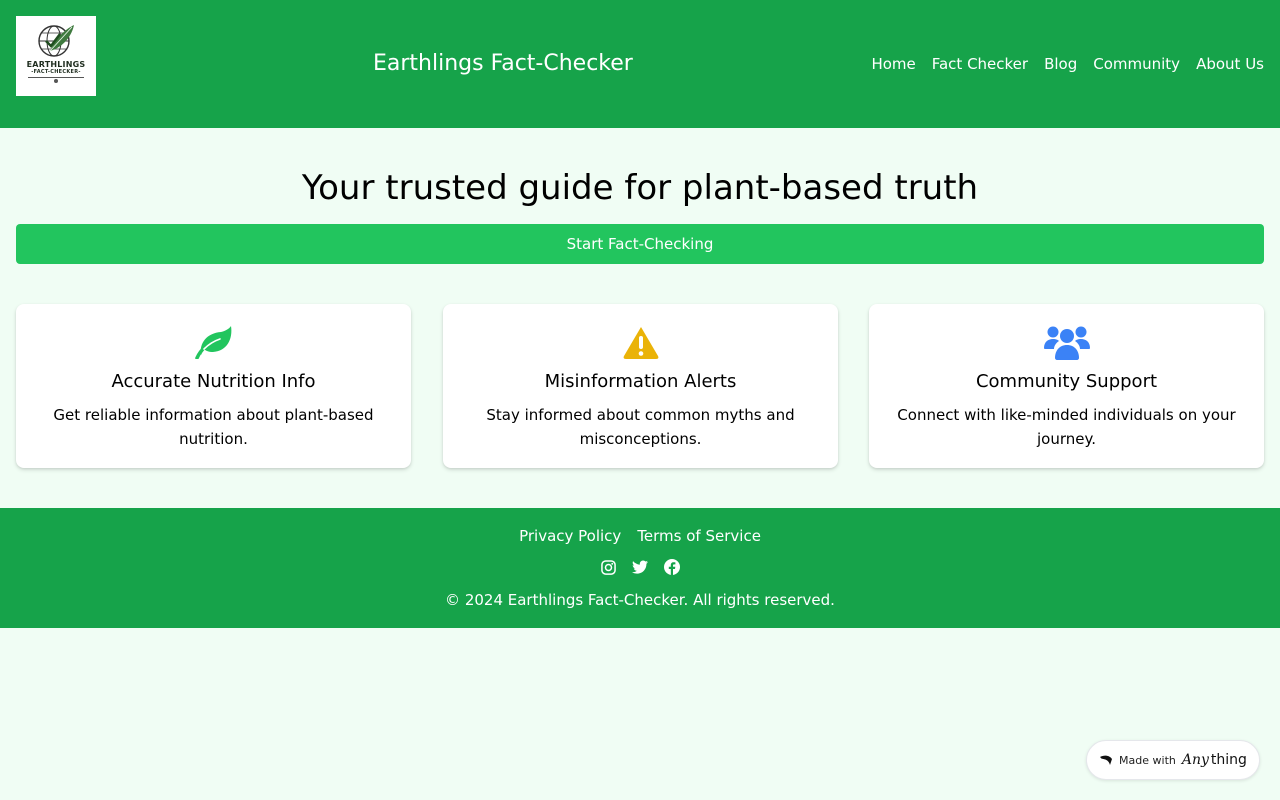 This screenshot has height=800, width=1280. I want to click on facebook-icon, so click(672, 567).